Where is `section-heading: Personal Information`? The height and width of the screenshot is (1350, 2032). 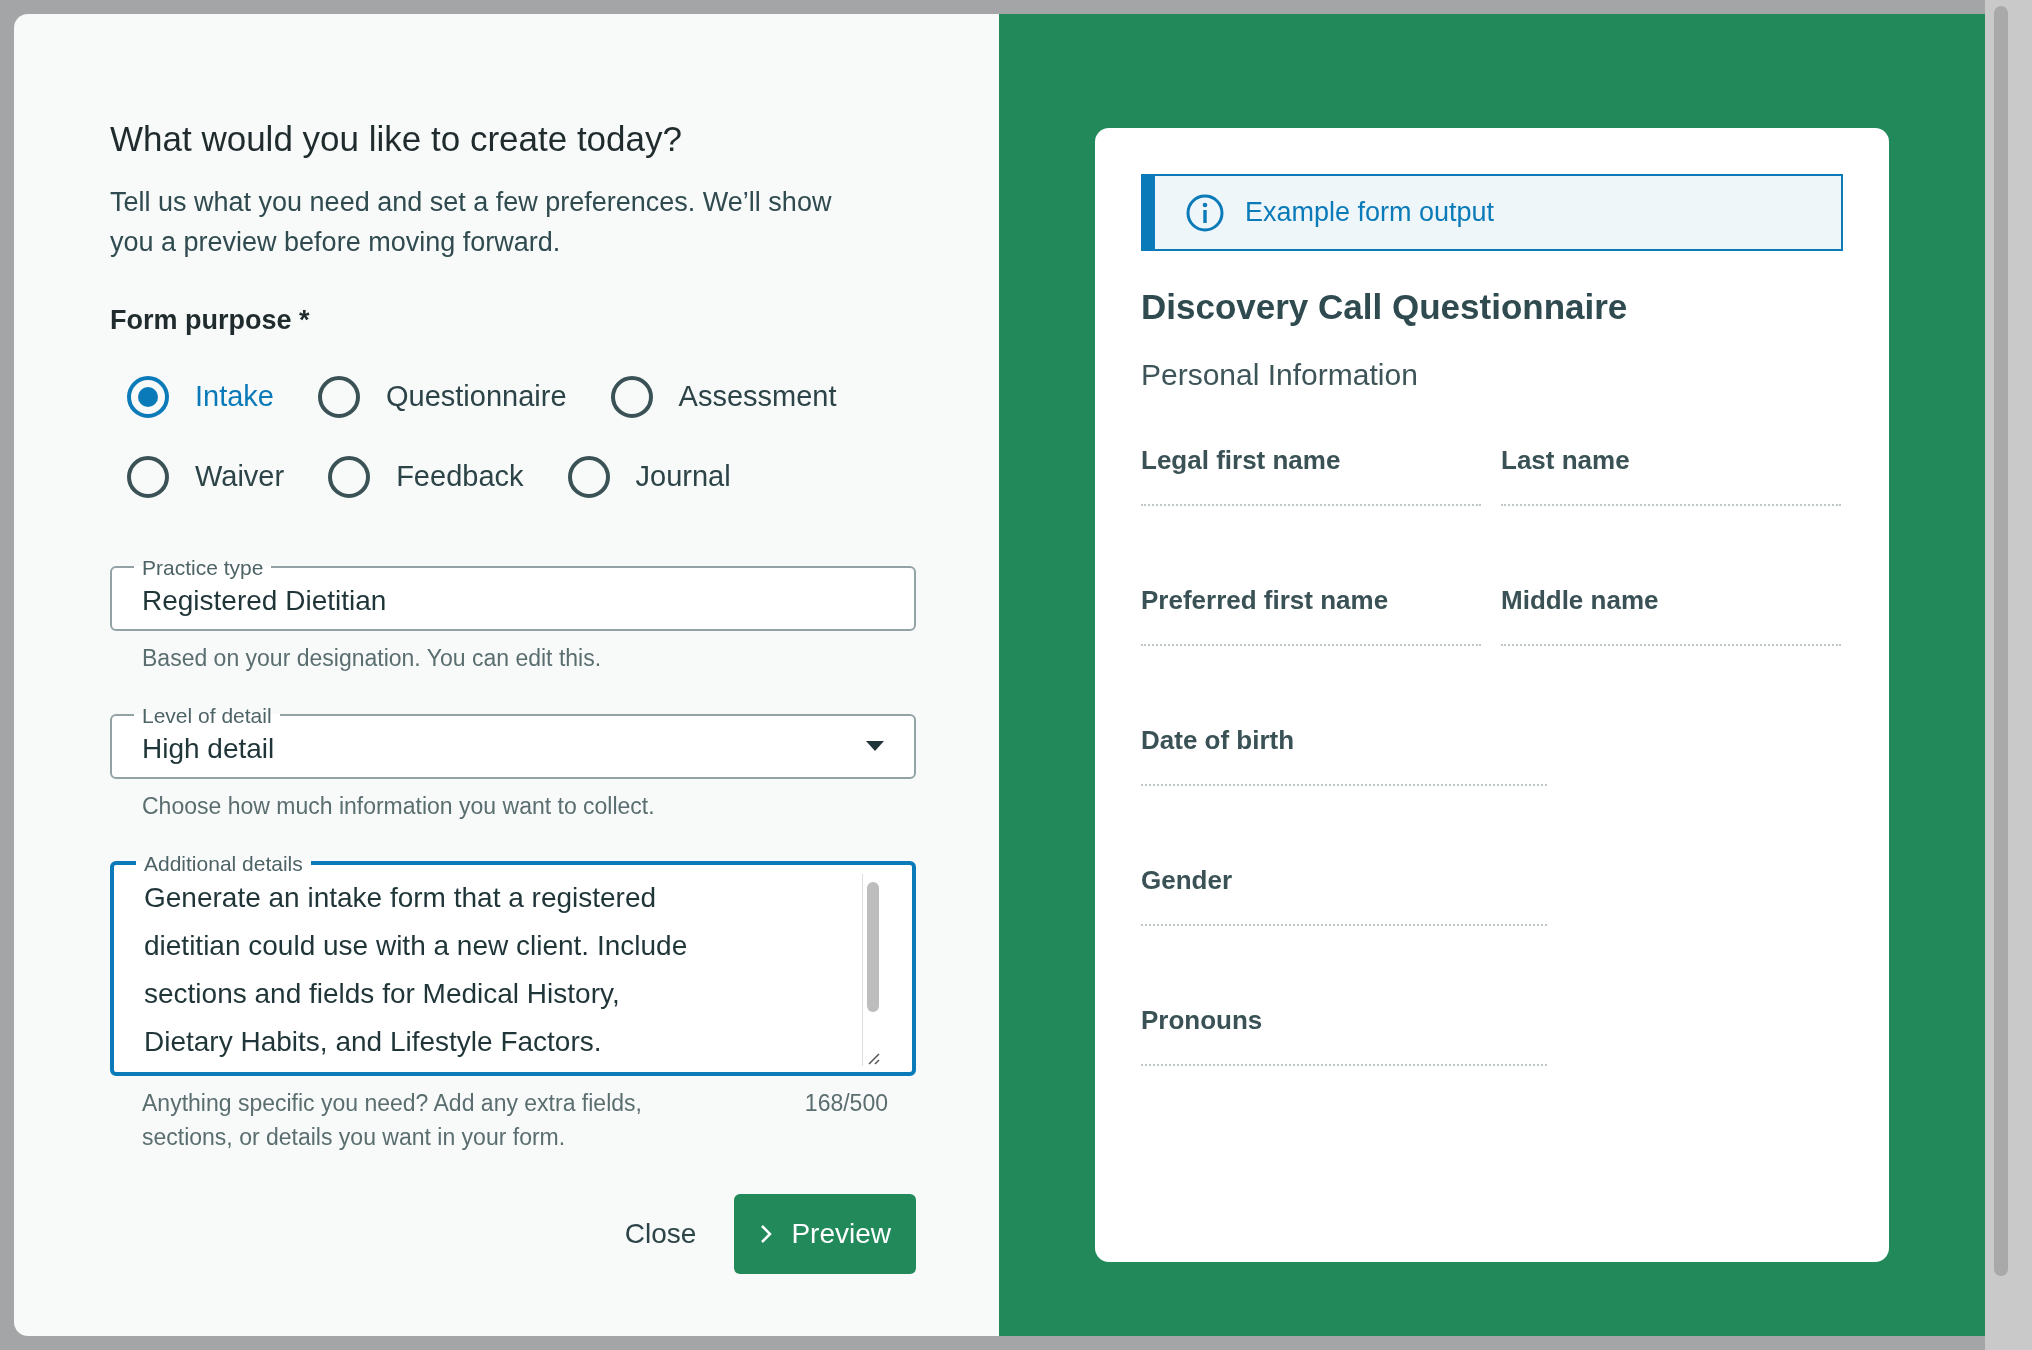
section-heading: Personal Information is located at coordinates (1280, 374).